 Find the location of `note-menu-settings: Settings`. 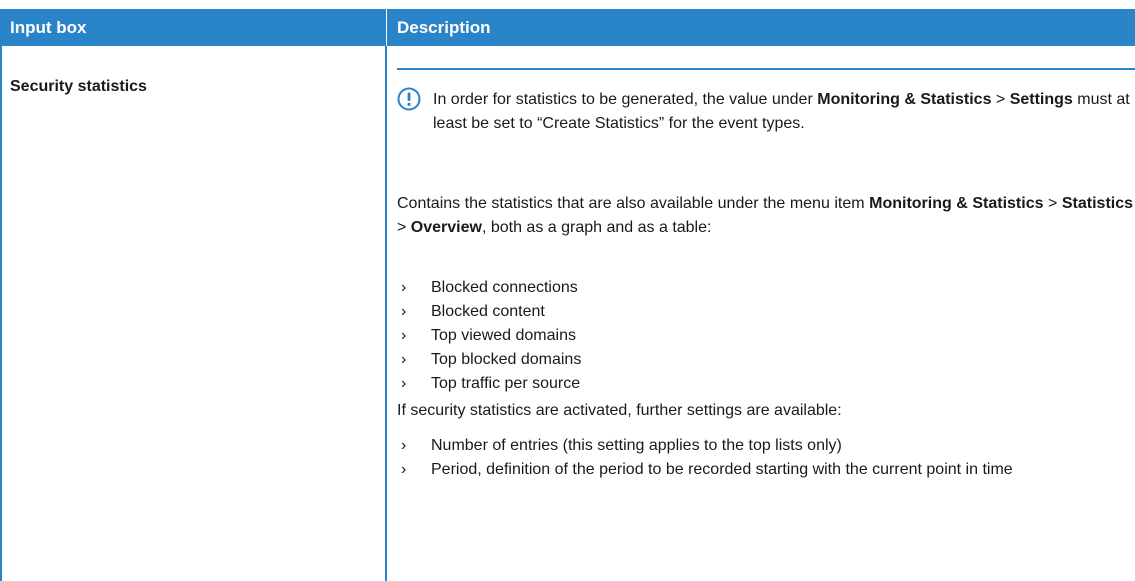

note-menu-settings: Settings is located at coordinates (1041, 99).